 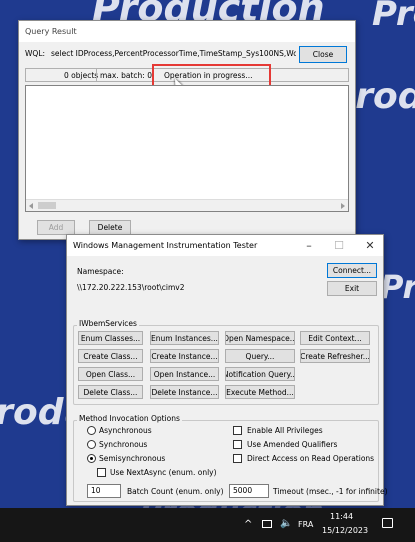 I want to click on language-indicator: FRA, so click(x=305, y=524).